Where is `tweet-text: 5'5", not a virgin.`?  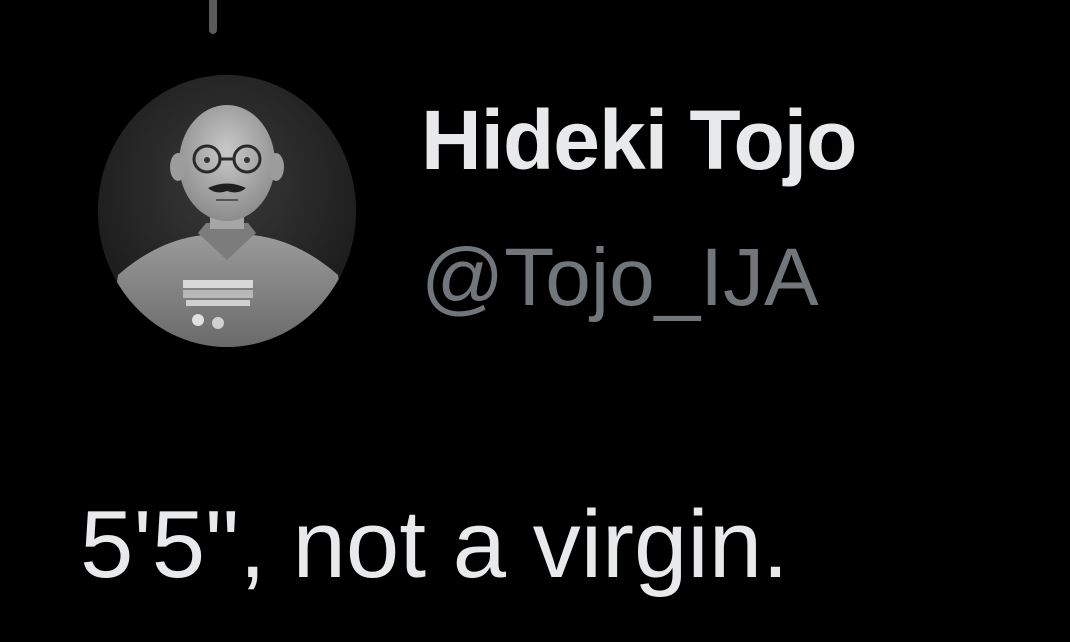 tweet-text: 5'5", not a virgin. is located at coordinates (434, 544).